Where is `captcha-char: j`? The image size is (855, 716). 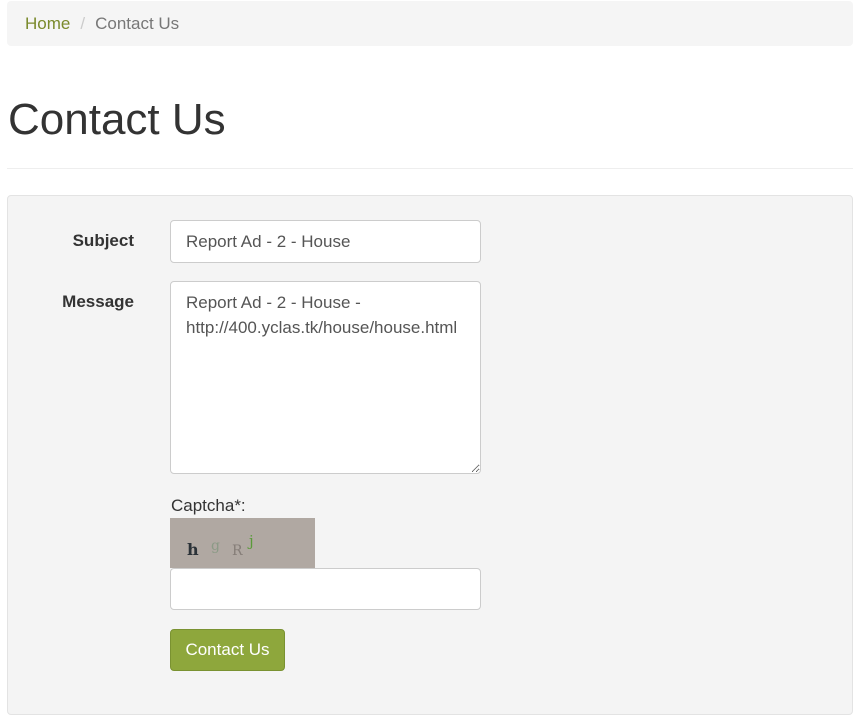
captcha-char: j is located at coordinates (251, 541).